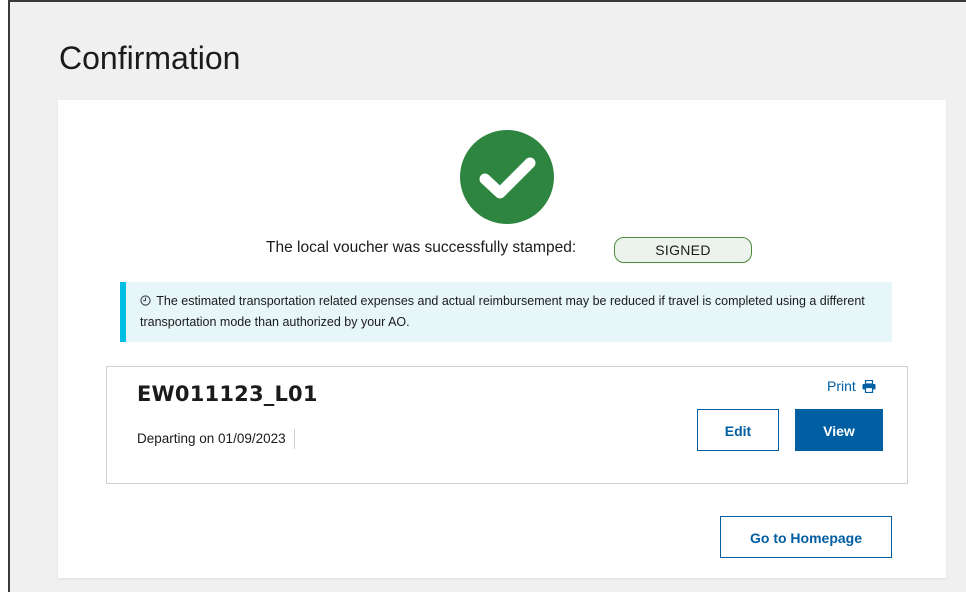 This screenshot has height=592, width=966. What do you see at coordinates (227, 394) in the screenshot?
I see `voucher-id: EW011123_L01` at bounding box center [227, 394].